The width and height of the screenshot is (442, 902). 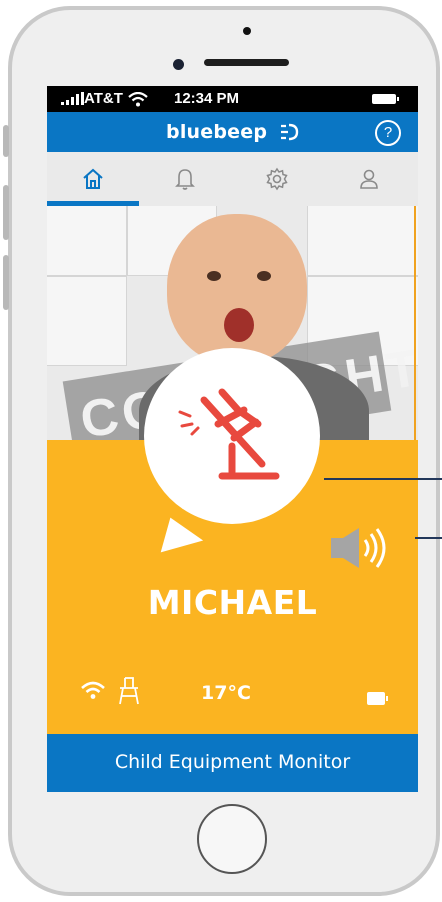 I want to click on footer-bar: Child Equipment Monitor, so click(x=232, y=763).